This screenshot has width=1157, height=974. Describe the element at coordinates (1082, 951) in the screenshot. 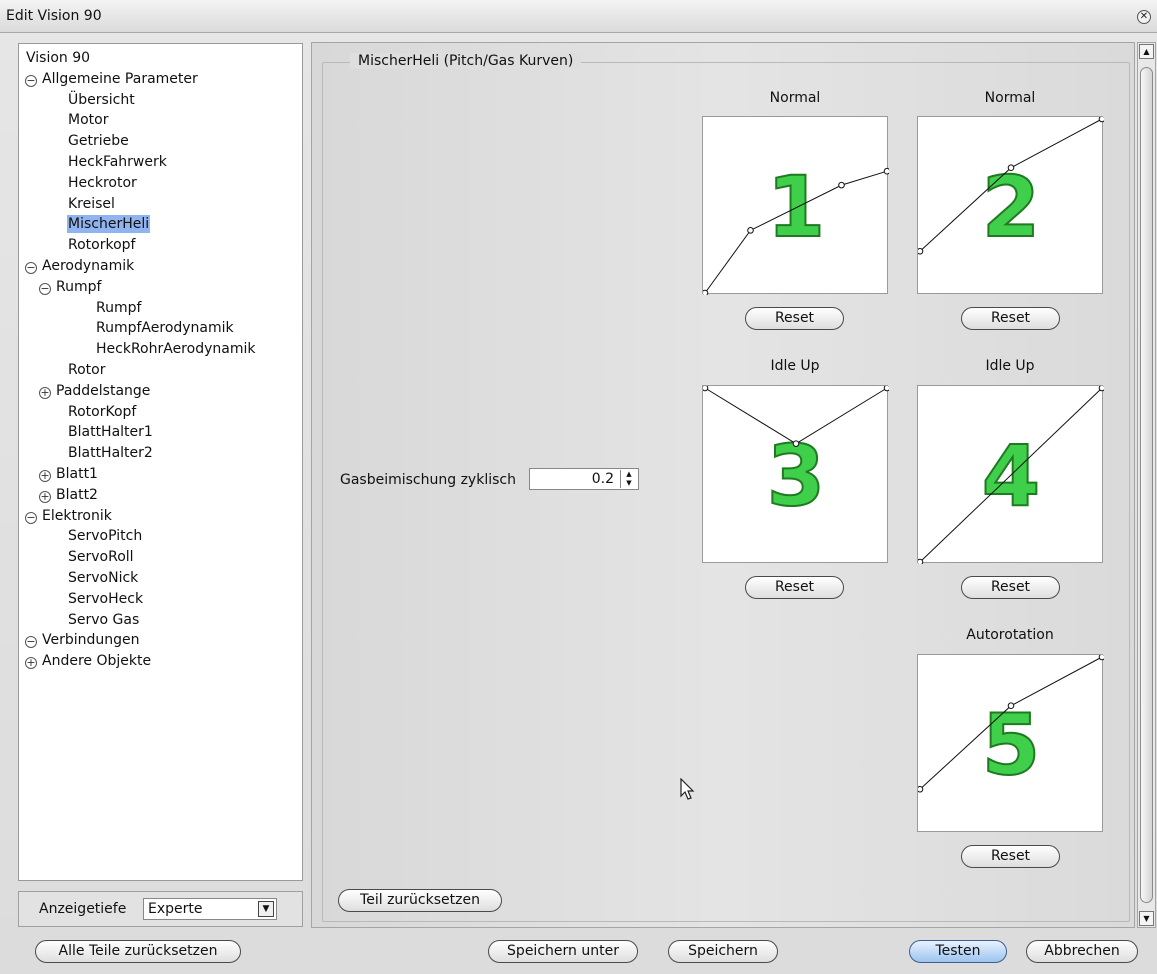

I see `cancel-button: Abbrechen` at that location.